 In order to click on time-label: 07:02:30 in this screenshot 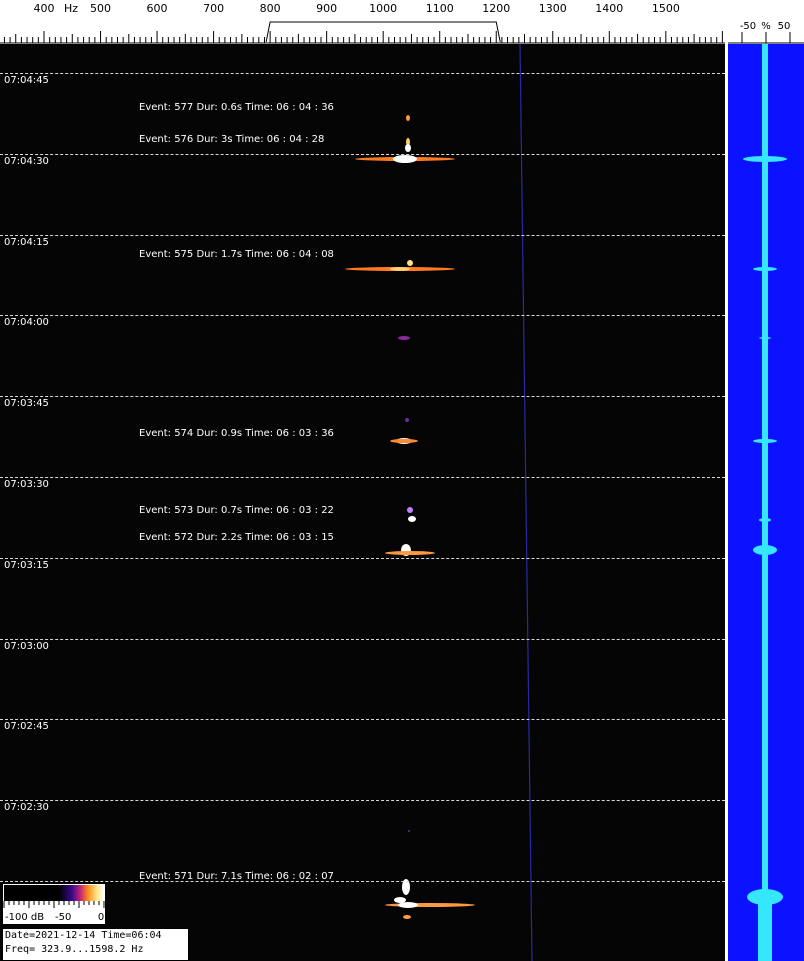, I will do `click(26, 807)`.